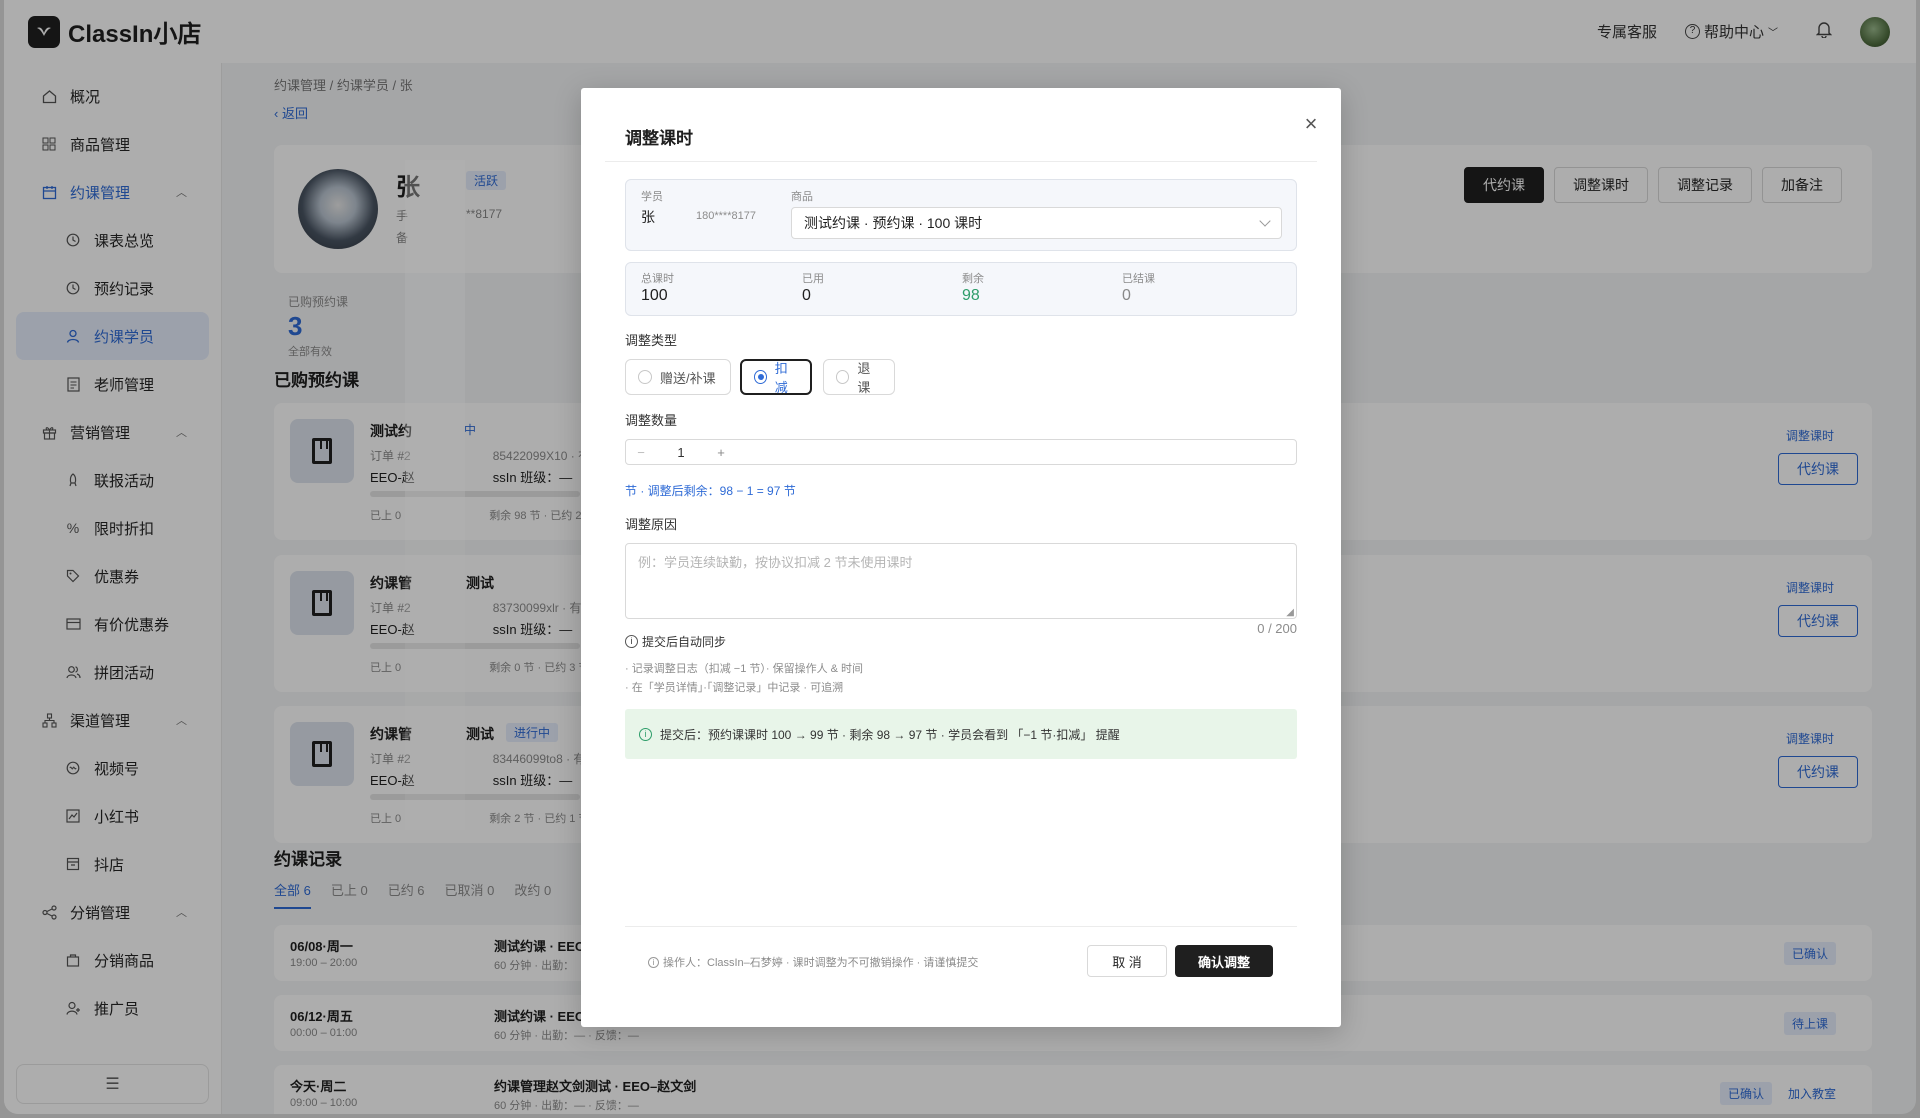 The width and height of the screenshot is (1920, 1118). I want to click on product-label: 商品, so click(802, 197).